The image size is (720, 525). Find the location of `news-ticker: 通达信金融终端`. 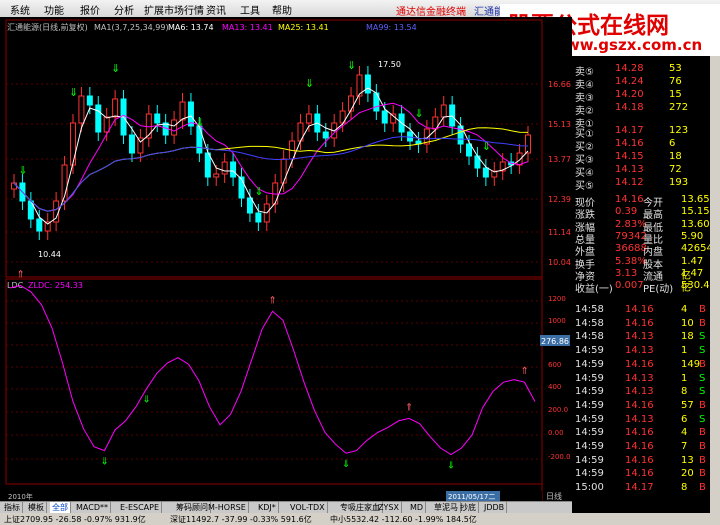

news-ticker: 通达信金融终端 is located at coordinates (431, 10).